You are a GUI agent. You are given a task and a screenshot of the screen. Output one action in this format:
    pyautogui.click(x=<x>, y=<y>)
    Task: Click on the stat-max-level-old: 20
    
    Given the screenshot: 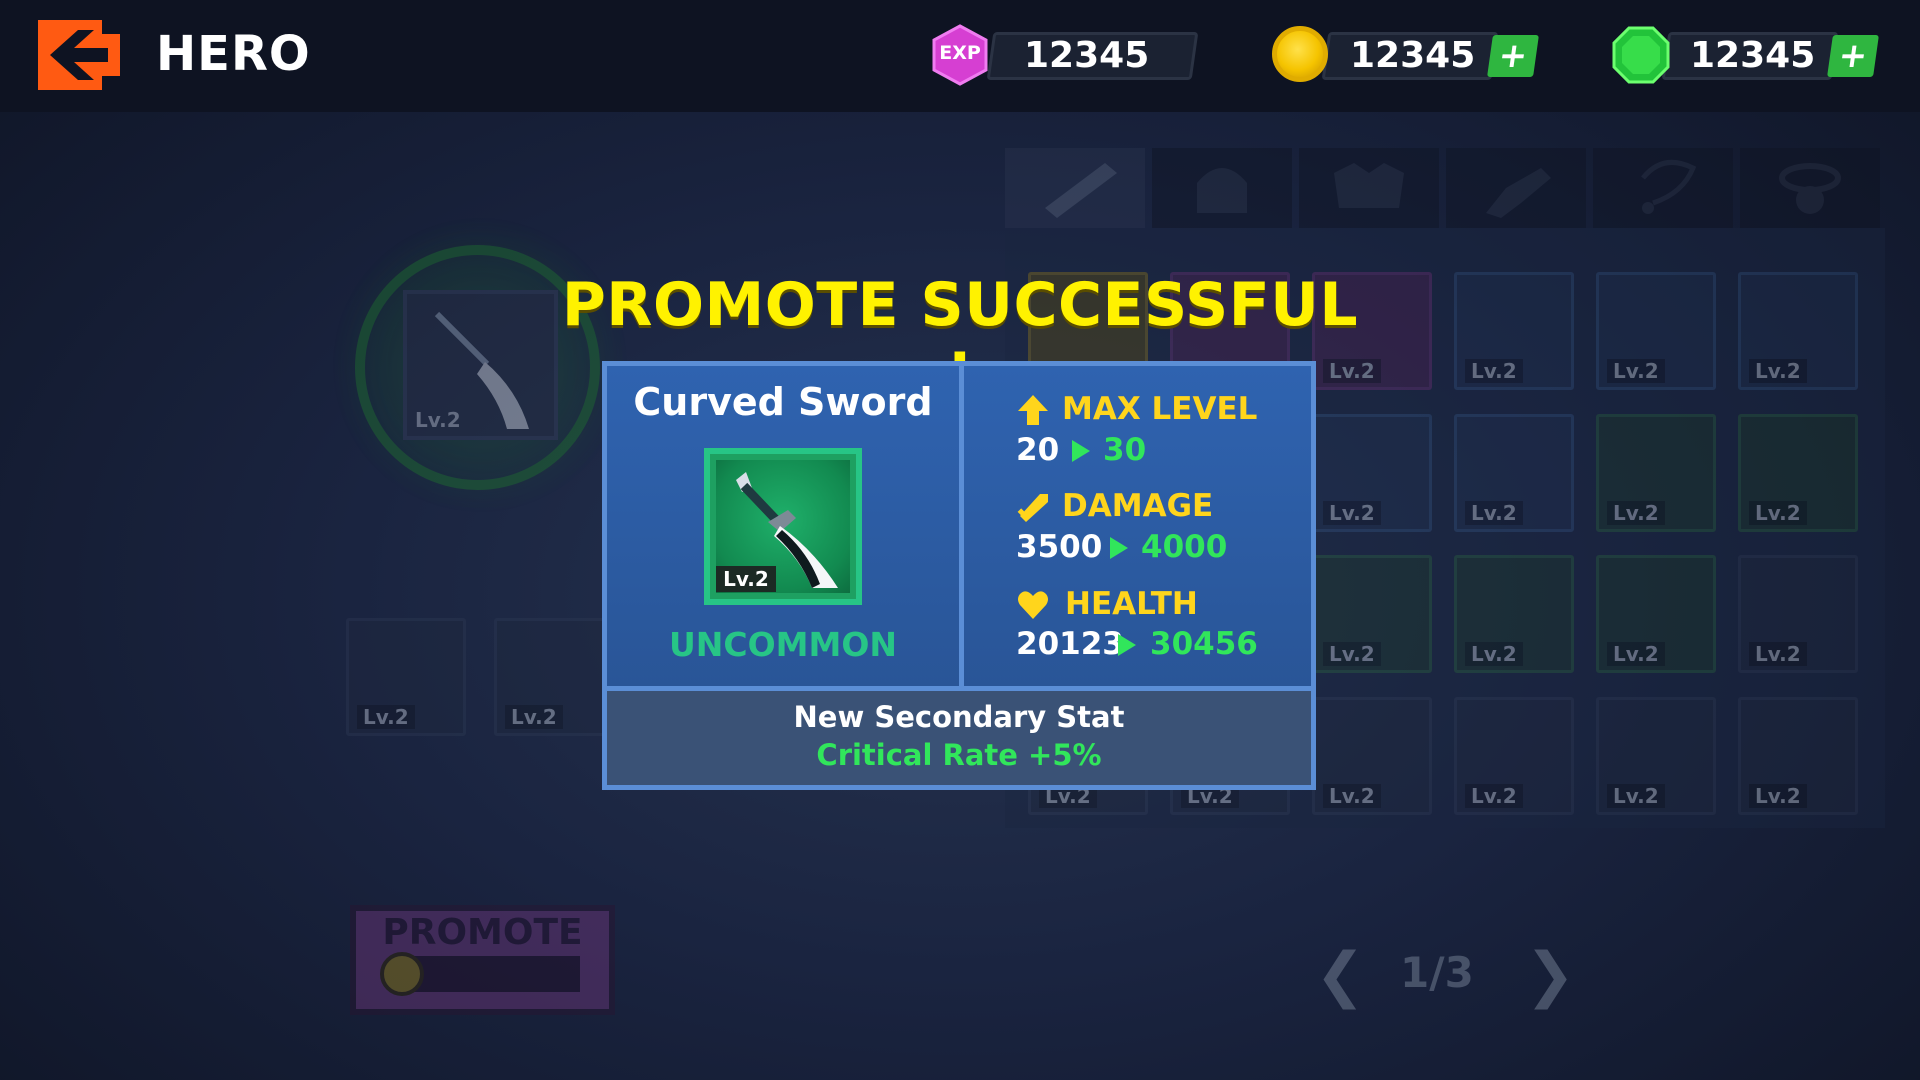 What is the action you would take?
    pyautogui.click(x=1038, y=450)
    